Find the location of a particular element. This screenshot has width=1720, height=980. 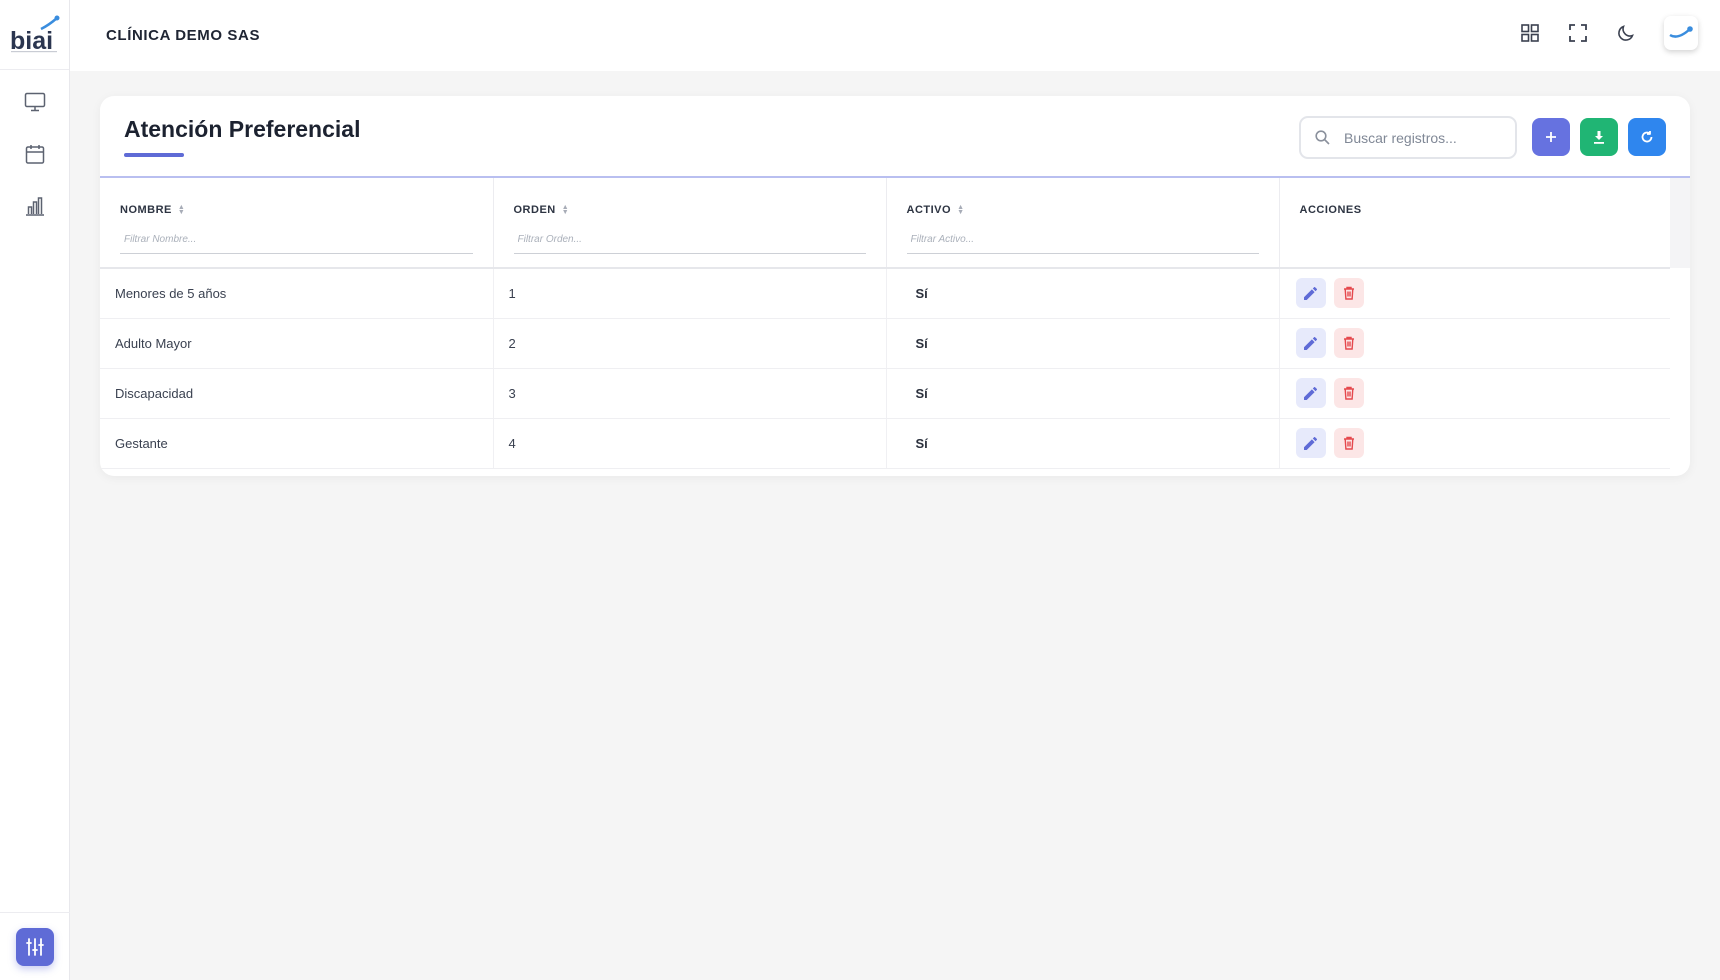

filter-activo-input is located at coordinates (1082, 242).